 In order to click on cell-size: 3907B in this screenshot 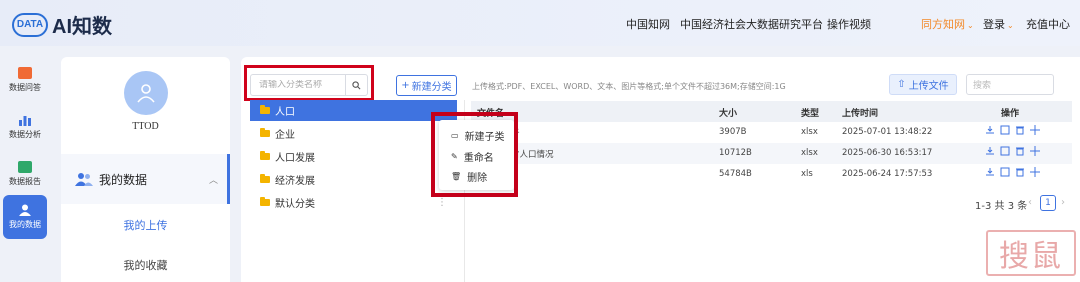, I will do `click(733, 132)`.